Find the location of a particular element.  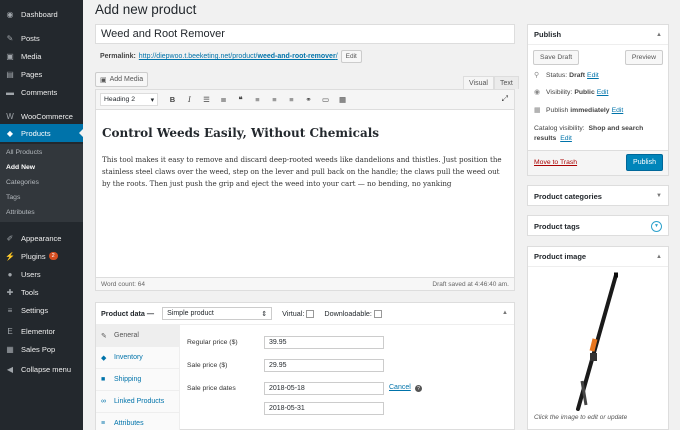

publish-box-title: Publish is located at coordinates (548, 34).